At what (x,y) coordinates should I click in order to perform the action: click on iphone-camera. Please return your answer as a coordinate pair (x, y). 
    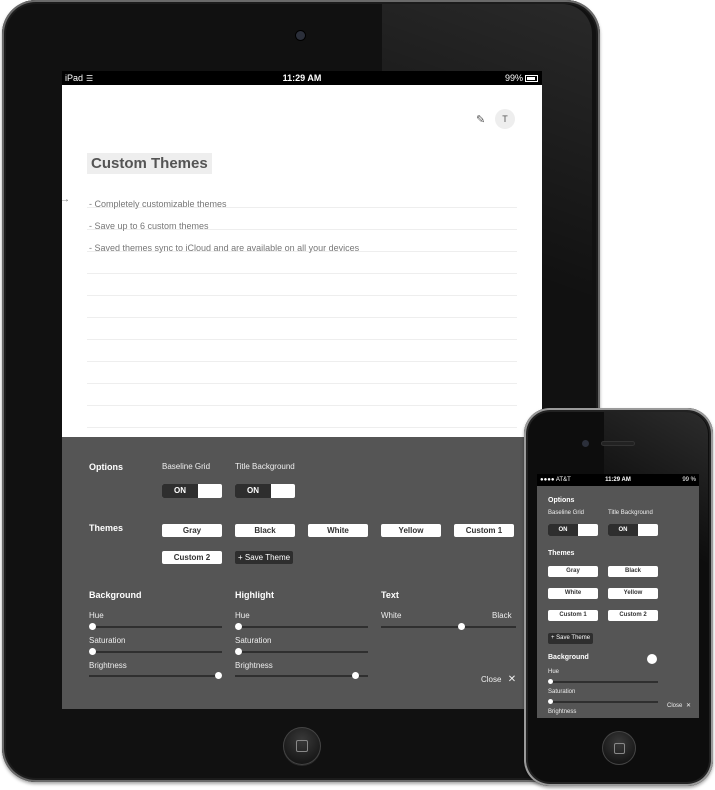
    Looking at the image, I should click on (585, 443).